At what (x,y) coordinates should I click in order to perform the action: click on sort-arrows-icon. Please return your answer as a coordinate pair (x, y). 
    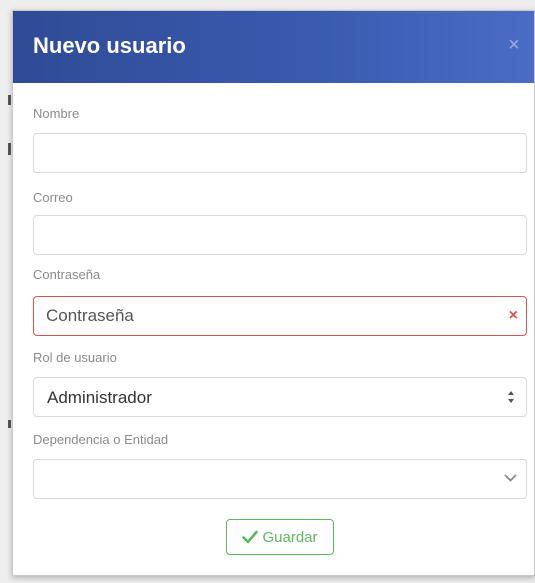
    Looking at the image, I should click on (511, 397).